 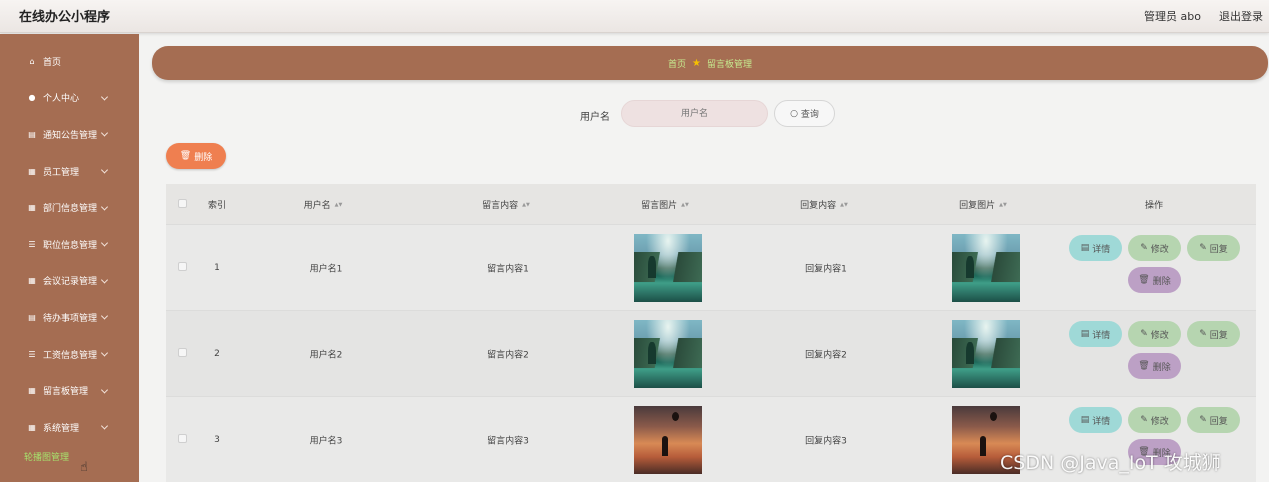 I want to click on cell-username: 用户名3, so click(x=326, y=441).